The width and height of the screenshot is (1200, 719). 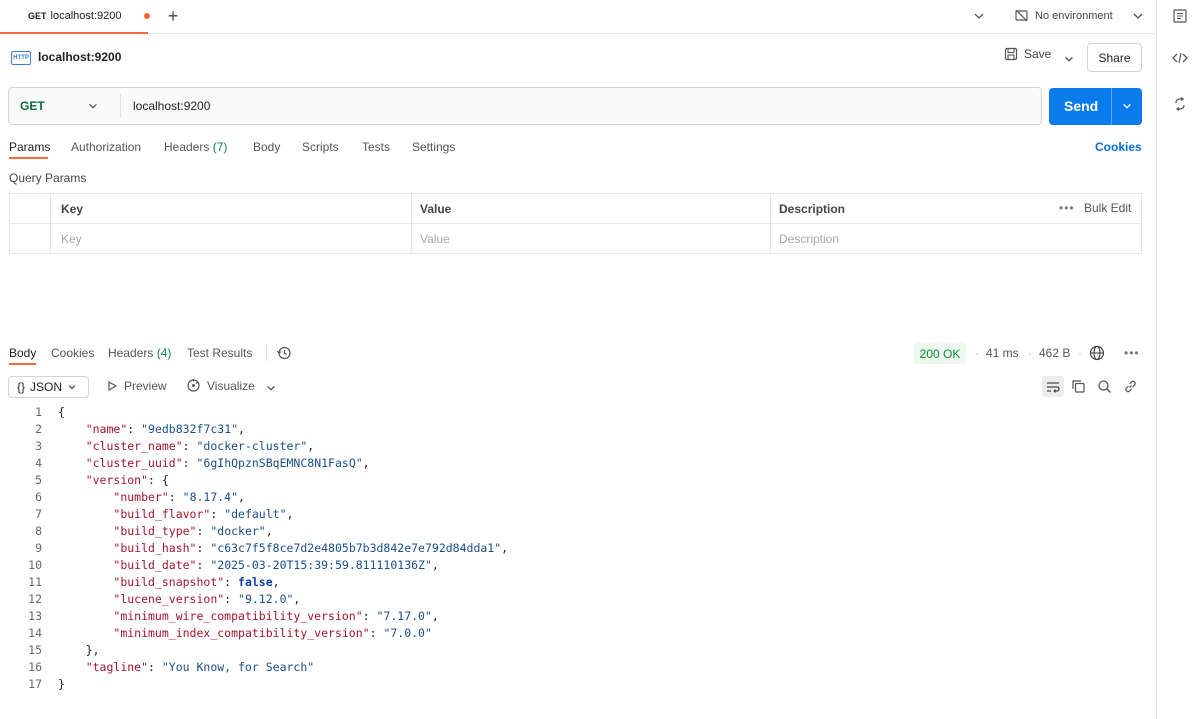 I want to click on line-number: 9, so click(x=38, y=548).